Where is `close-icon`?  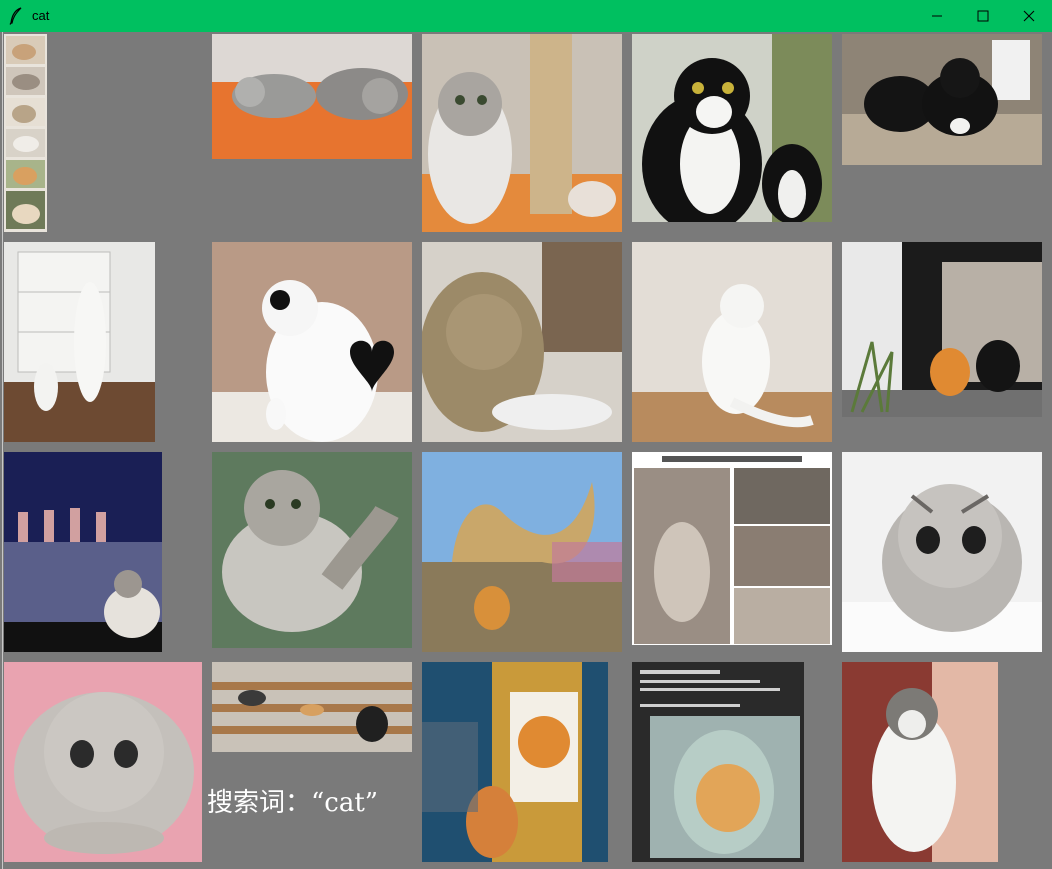 close-icon is located at coordinates (1029, 16).